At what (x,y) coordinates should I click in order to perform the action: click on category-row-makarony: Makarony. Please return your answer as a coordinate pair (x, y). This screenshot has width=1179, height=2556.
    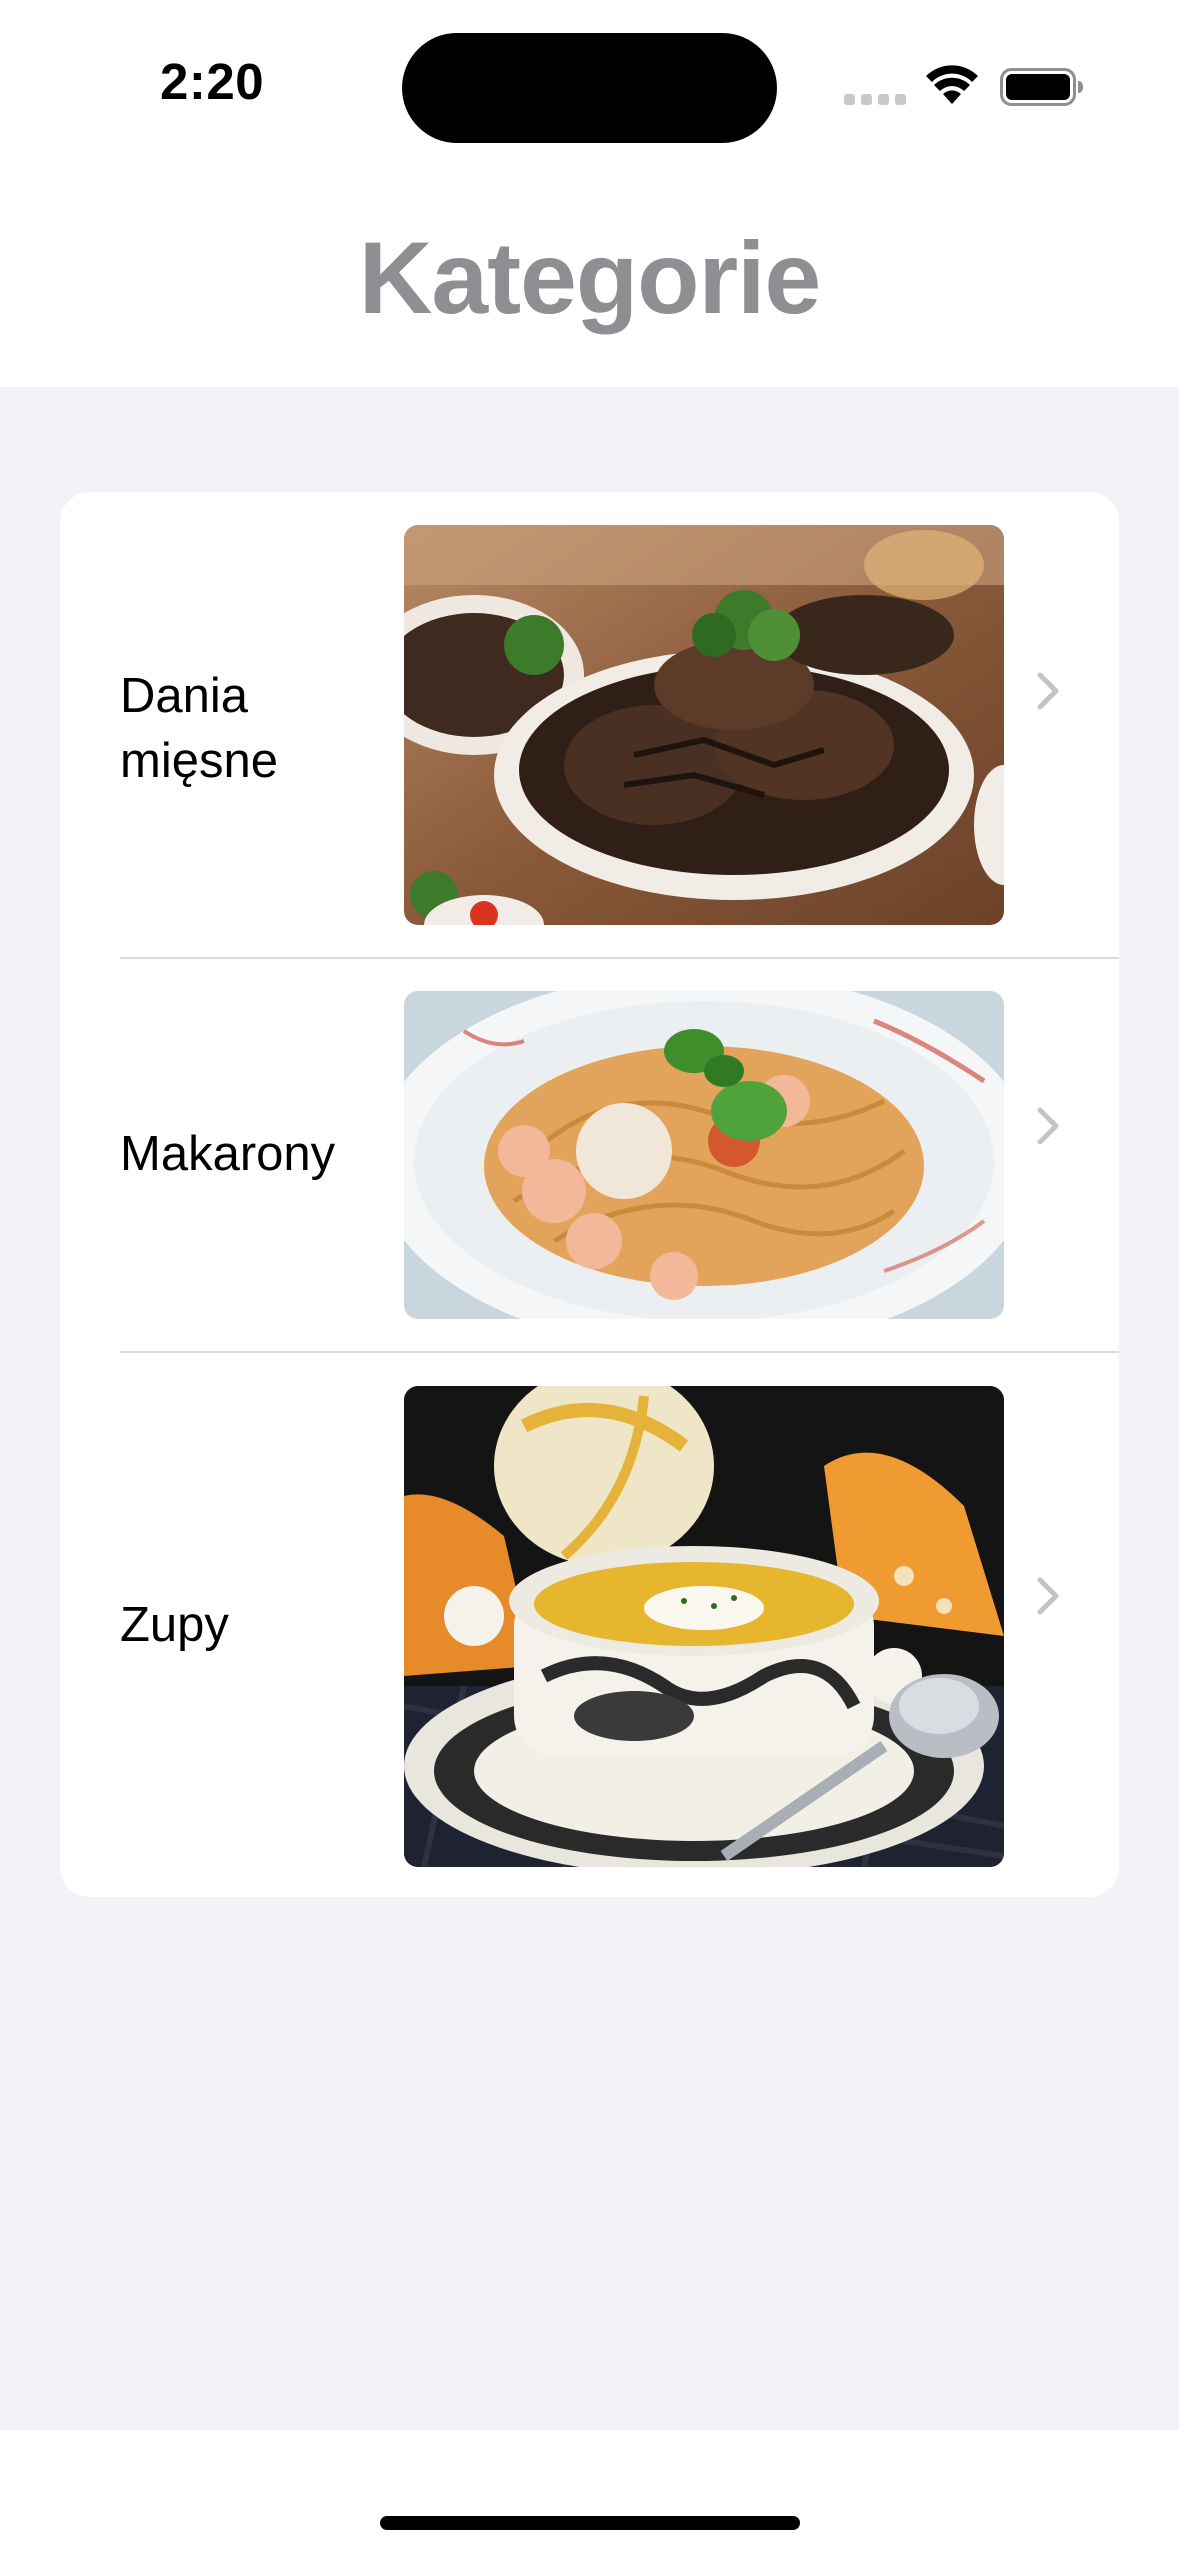
    Looking at the image, I should click on (589, 1155).